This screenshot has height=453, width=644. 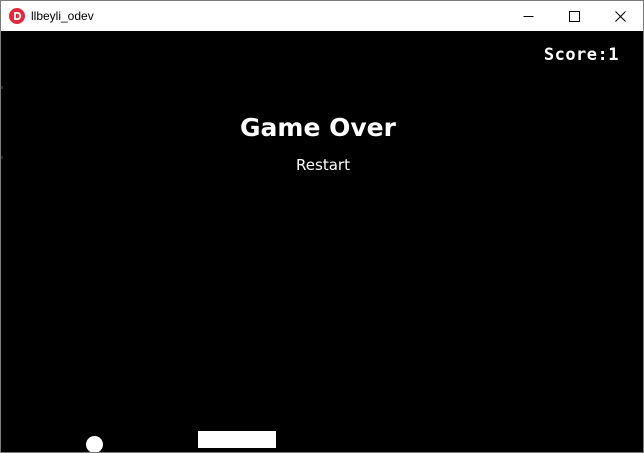 What do you see at coordinates (322, 16) in the screenshot?
I see `title-bar: llbeyli_odev` at bounding box center [322, 16].